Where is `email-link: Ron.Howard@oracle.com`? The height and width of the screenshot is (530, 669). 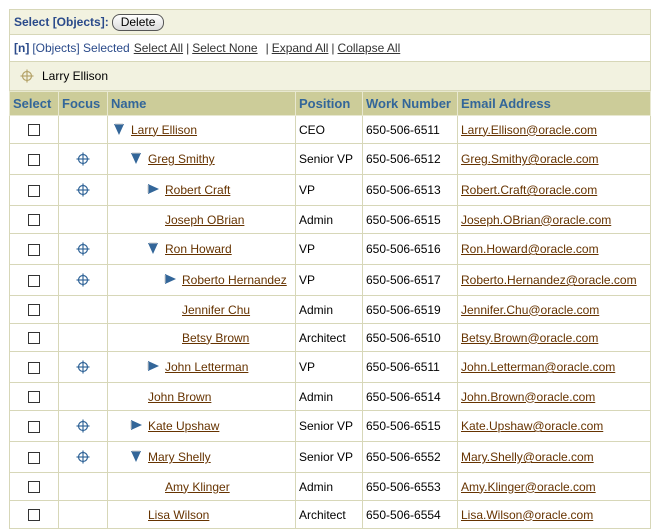
email-link: Ron.Howard@oracle.com is located at coordinates (530, 249).